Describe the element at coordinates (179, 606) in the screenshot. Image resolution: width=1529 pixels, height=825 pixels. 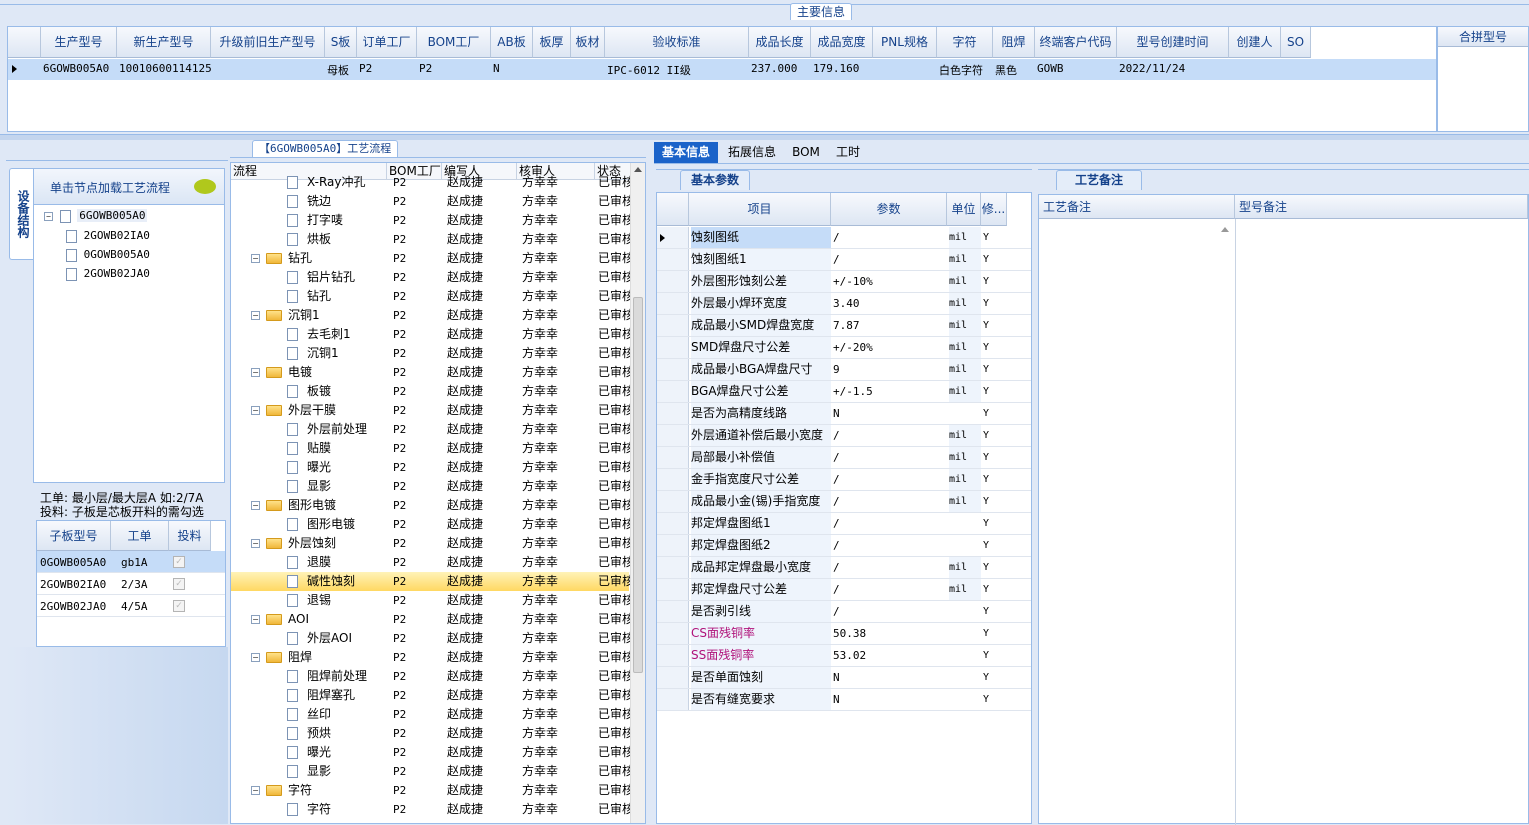
I see `checkbox: ✓` at that location.